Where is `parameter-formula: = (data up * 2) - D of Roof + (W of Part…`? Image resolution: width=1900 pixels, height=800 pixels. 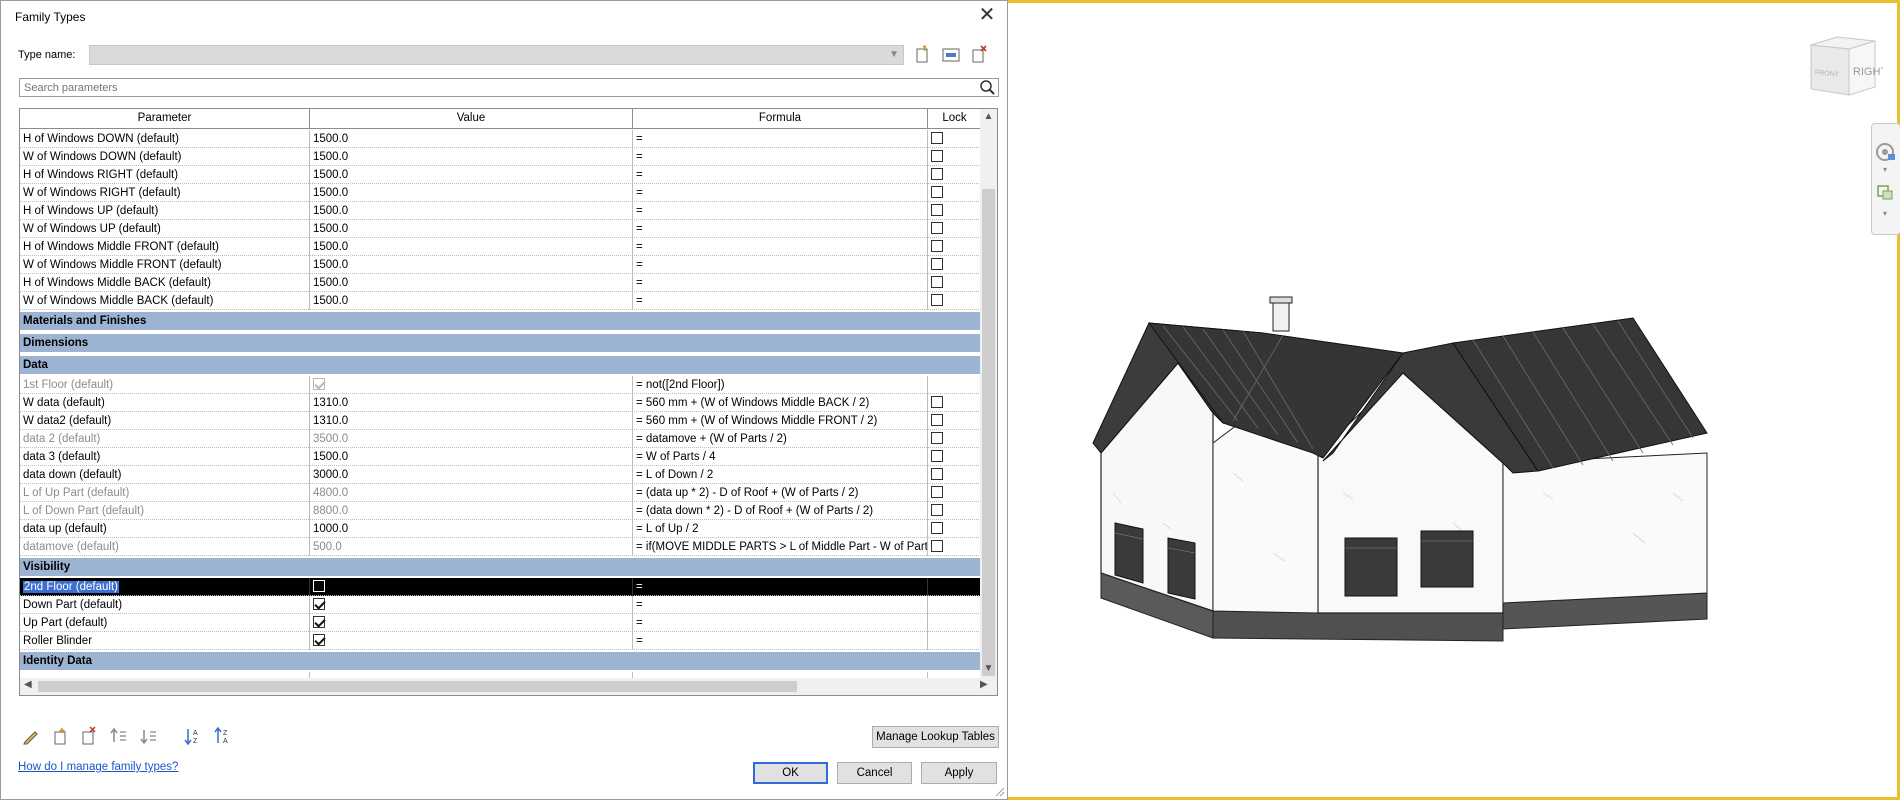
parameter-formula: = (data up * 2) - D of Roof + (W of Part… is located at coordinates (780, 493).